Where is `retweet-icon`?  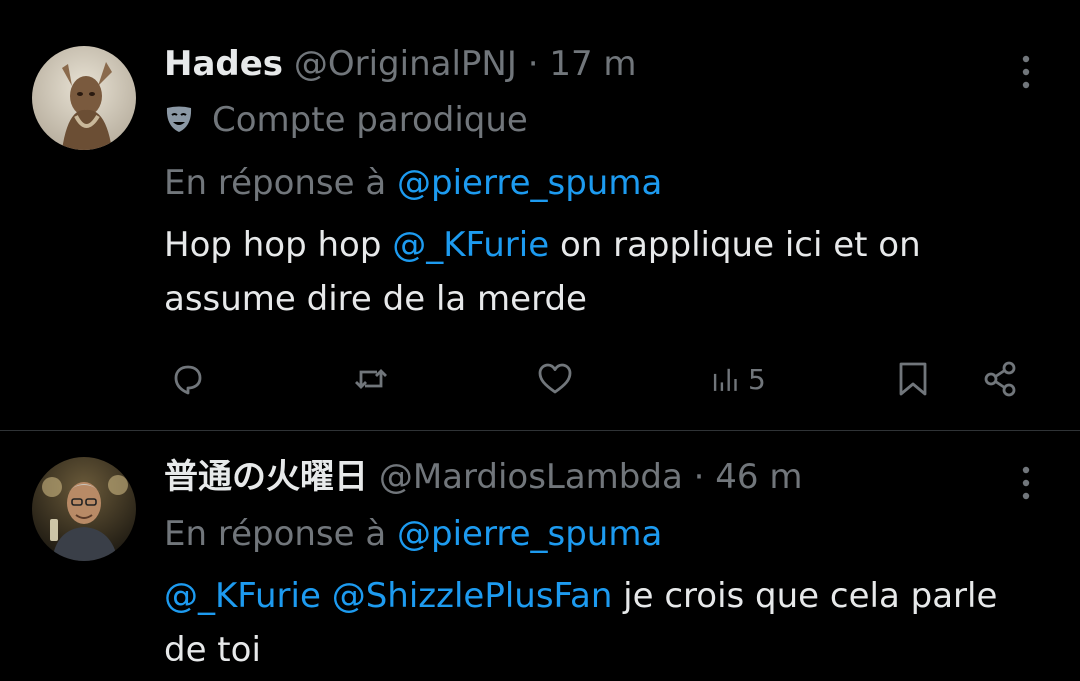 retweet-icon is located at coordinates (371, 379).